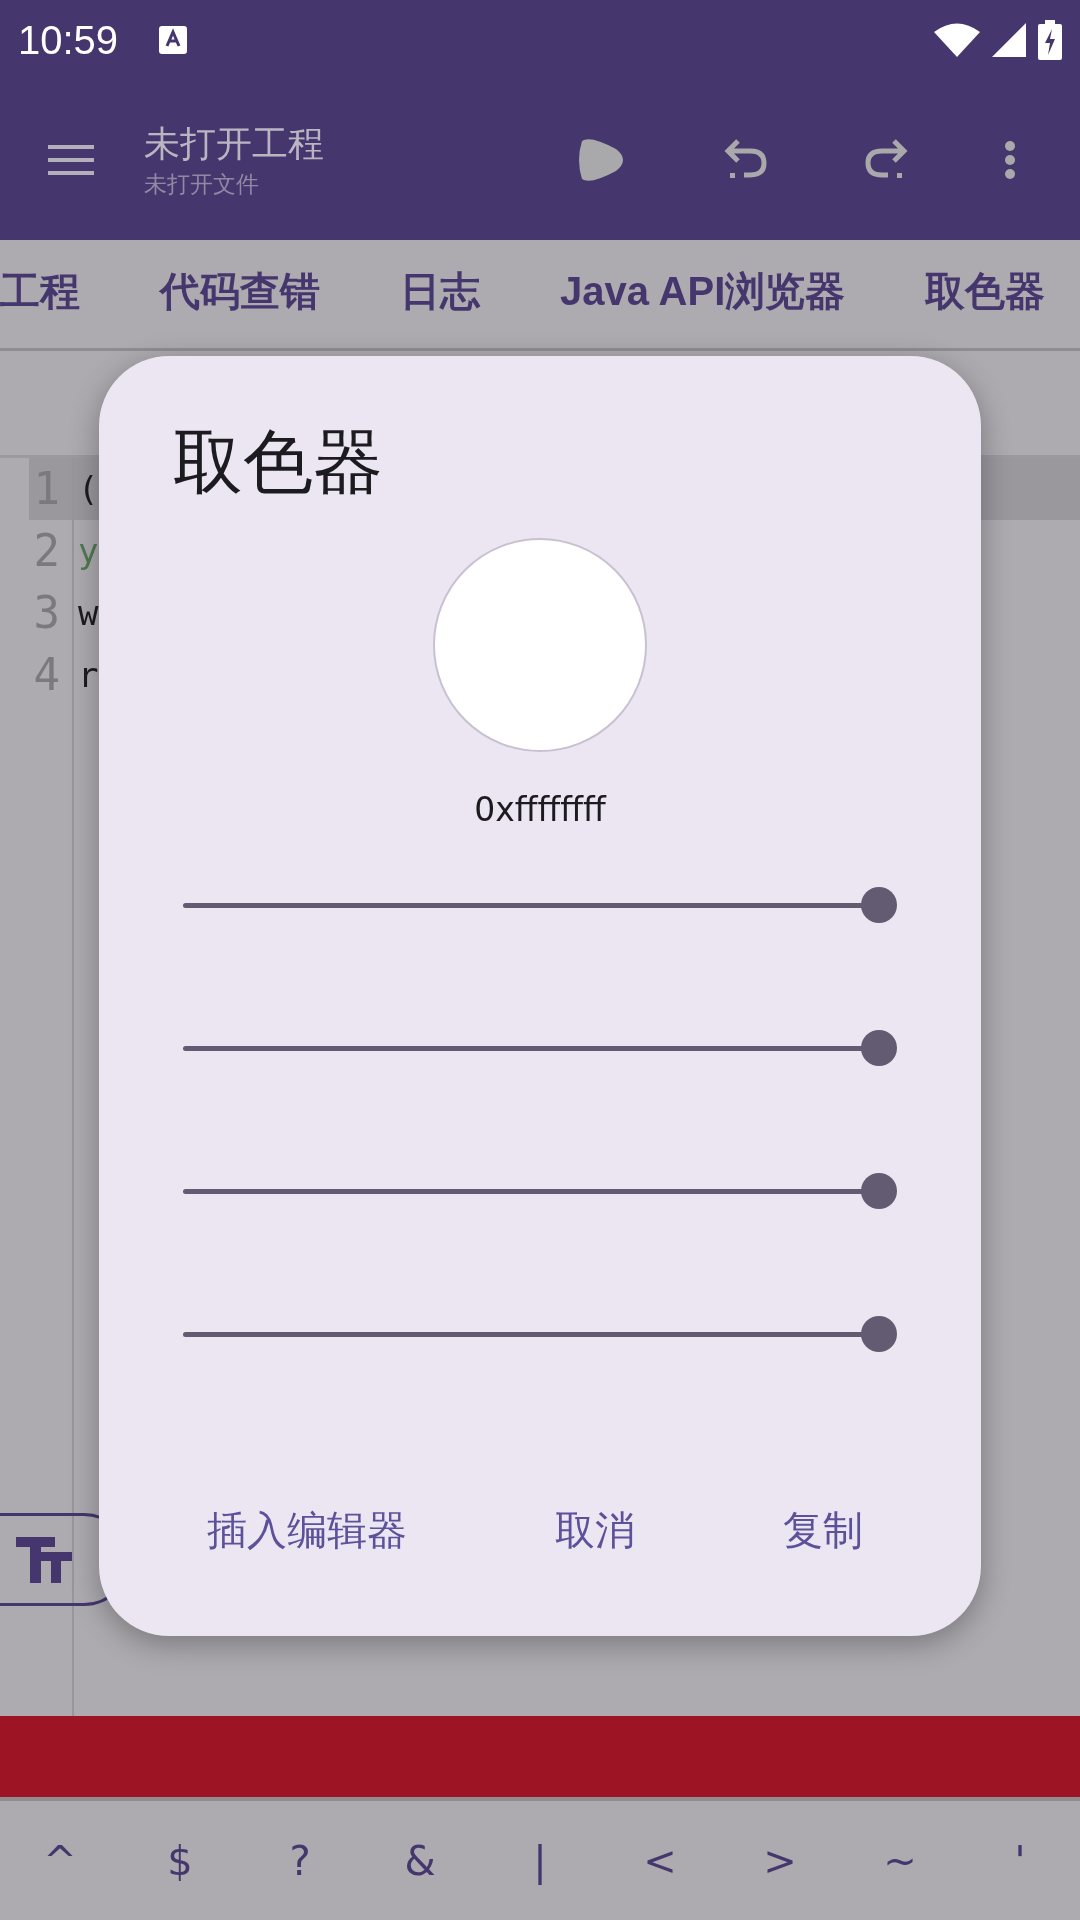 This screenshot has width=1080, height=1920. Describe the element at coordinates (1020, 1860) in the screenshot. I see `symbol-key: '` at that location.